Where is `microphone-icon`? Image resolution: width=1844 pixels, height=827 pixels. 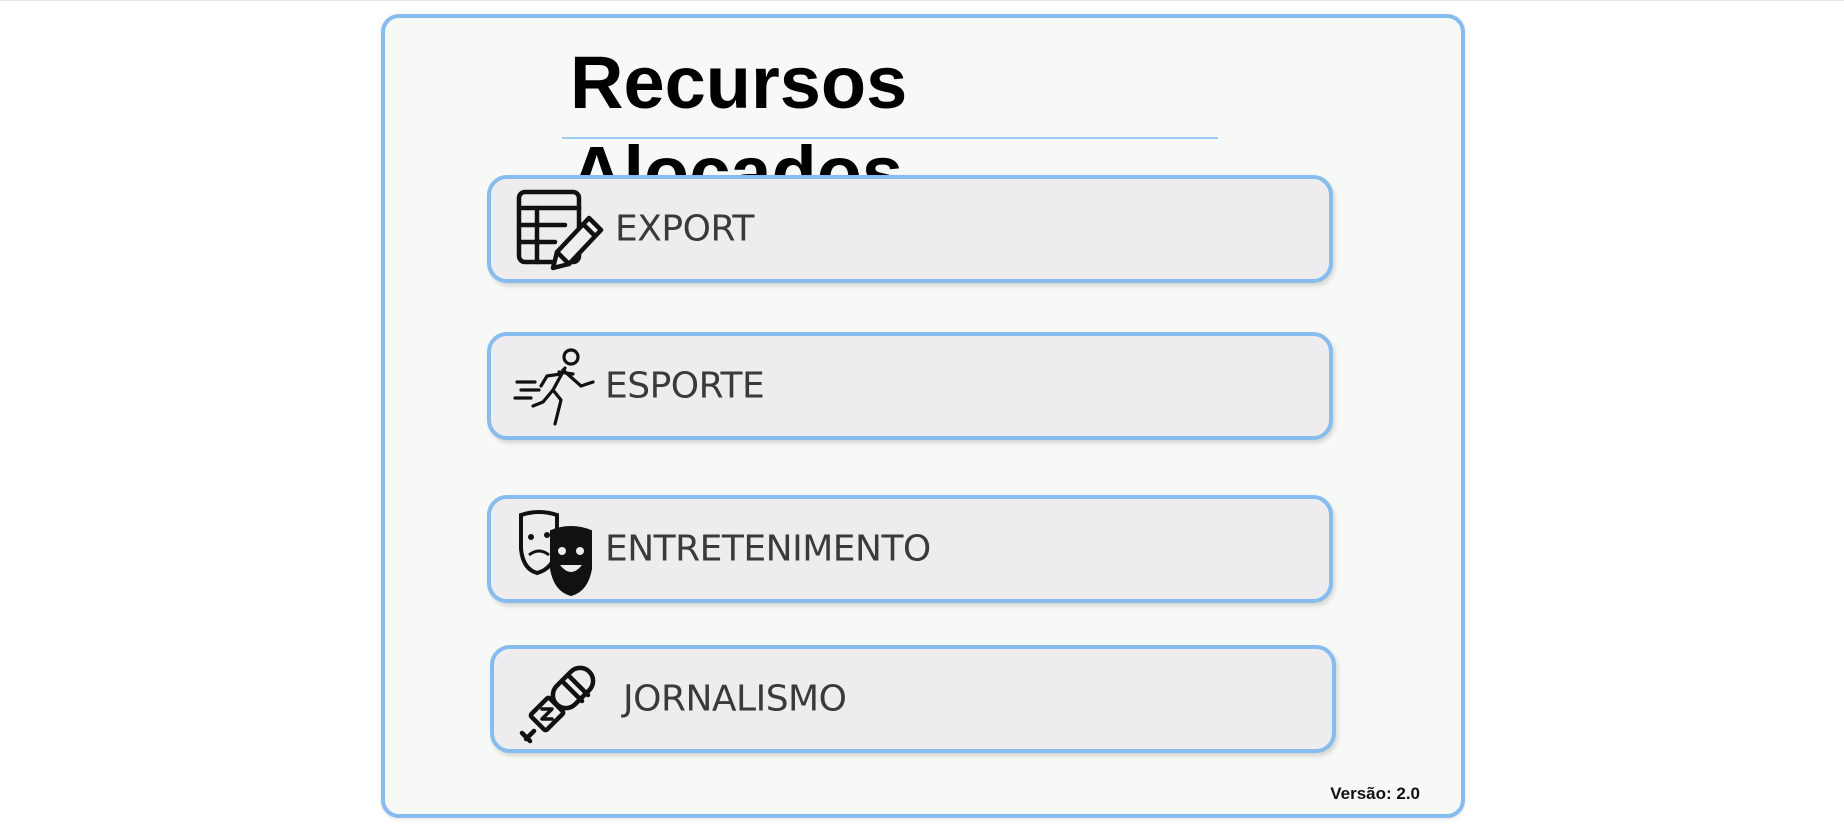 microphone-icon is located at coordinates (561, 704).